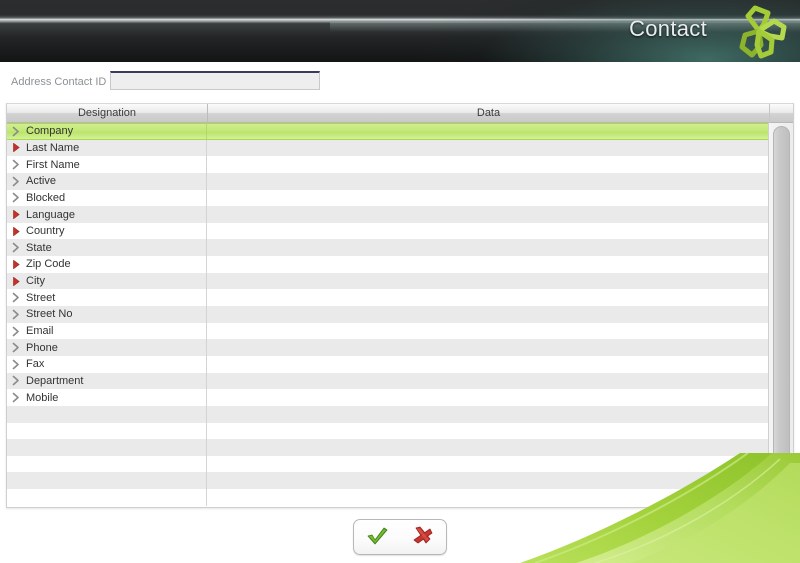 The height and width of the screenshot is (563, 800). I want to click on table-row: Mobile, so click(400, 397).